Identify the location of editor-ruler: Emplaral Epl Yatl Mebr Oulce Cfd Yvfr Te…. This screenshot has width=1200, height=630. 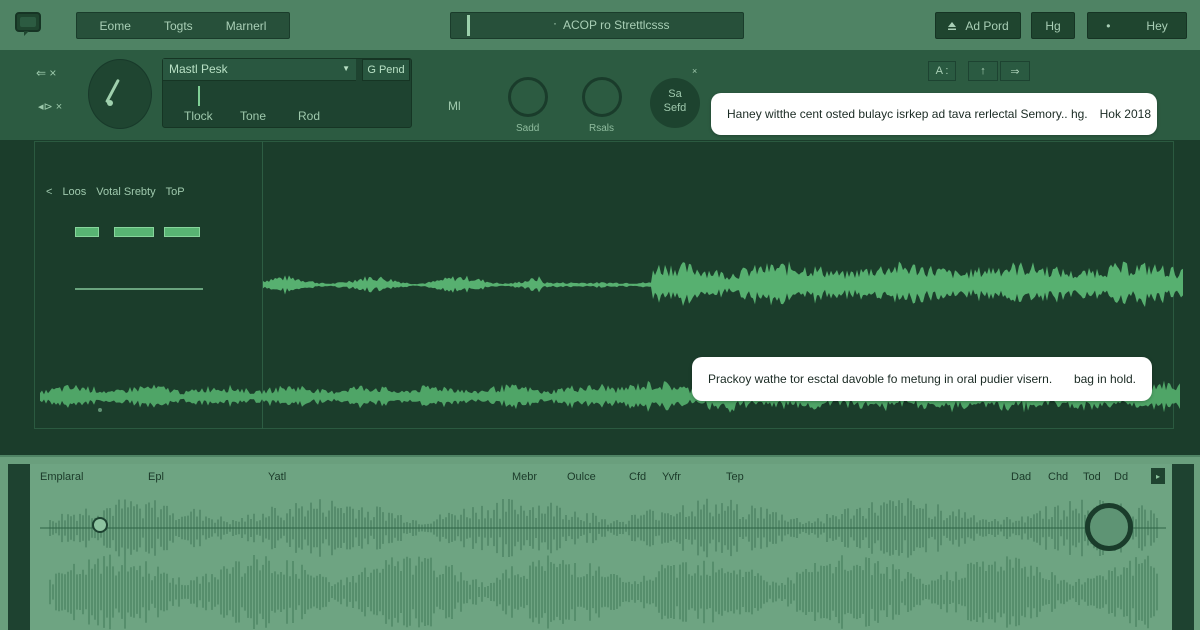
(603, 478).